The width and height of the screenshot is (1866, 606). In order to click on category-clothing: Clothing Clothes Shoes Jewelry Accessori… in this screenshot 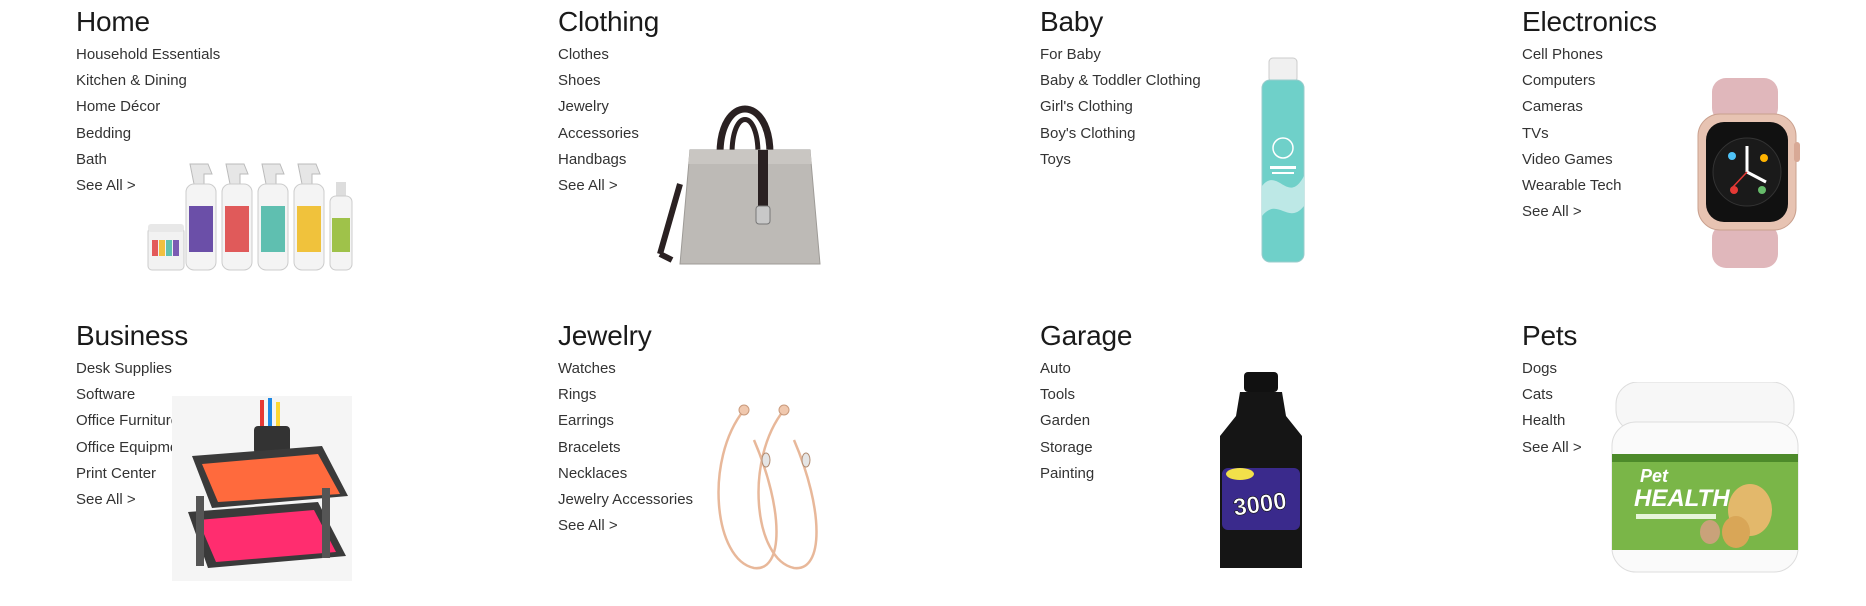, I will do `click(788, 146)`.